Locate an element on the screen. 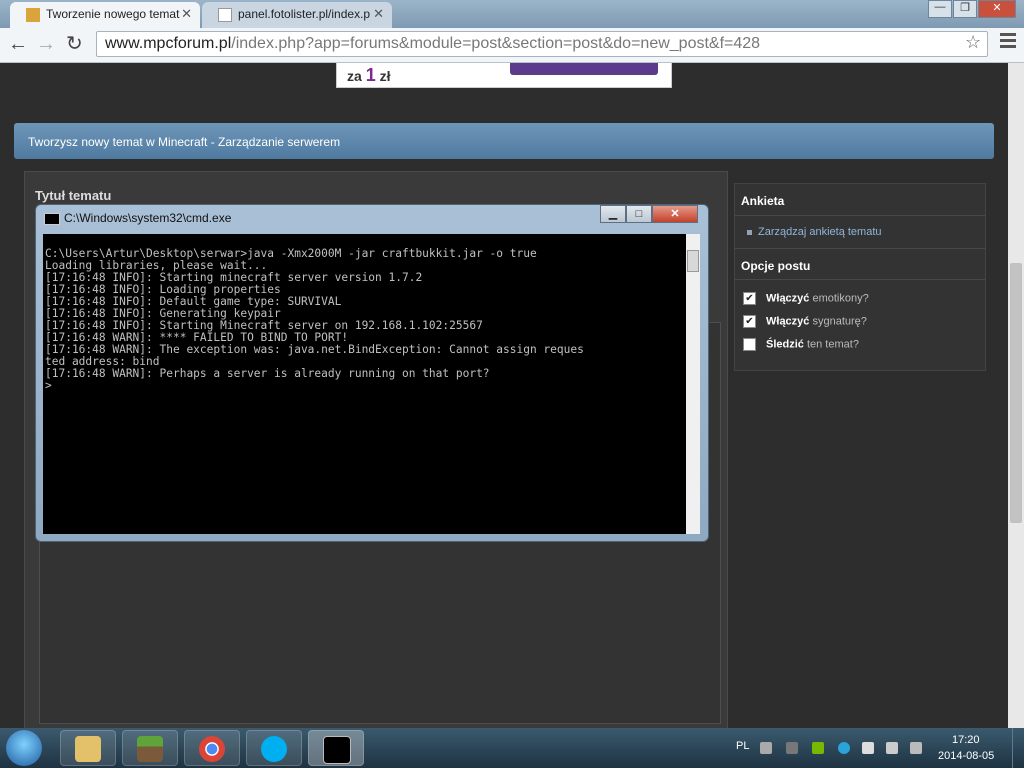 Image resolution: width=1024 pixels, height=768 pixels. tab-new-topic: Tworzenie nowego temat ✕ is located at coordinates (105, 15).